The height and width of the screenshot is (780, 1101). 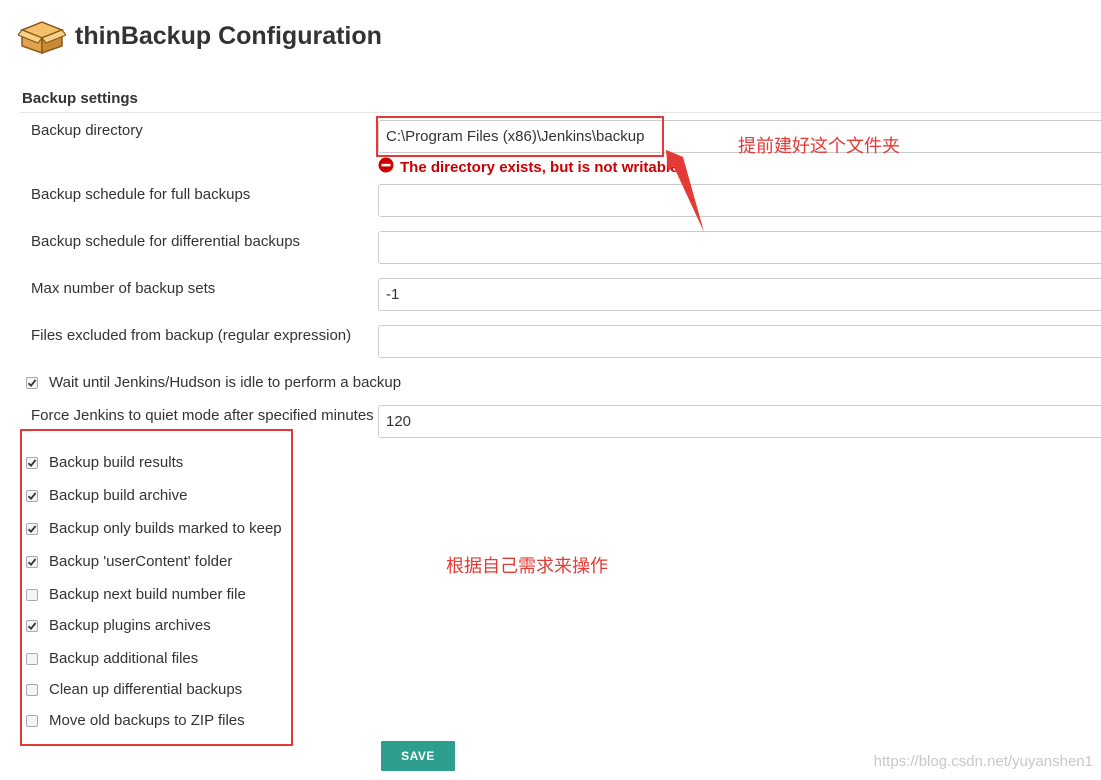 I want to click on watermark: https://blog.csdn.net/yuyanshen1, so click(x=983, y=761).